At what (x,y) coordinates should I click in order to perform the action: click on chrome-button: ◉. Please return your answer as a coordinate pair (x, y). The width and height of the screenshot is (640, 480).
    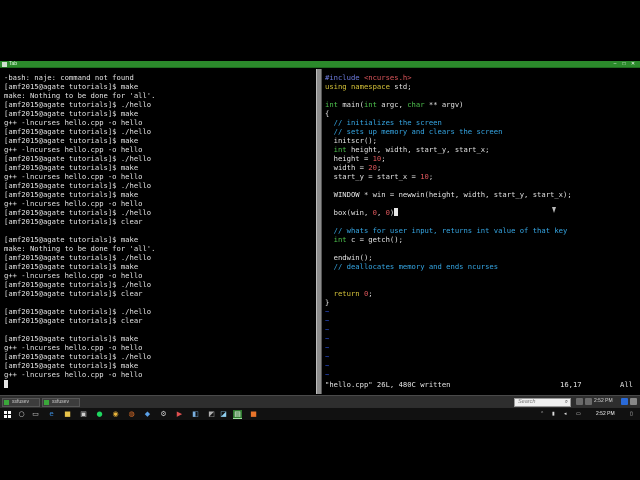
    Looking at the image, I should click on (115, 414).